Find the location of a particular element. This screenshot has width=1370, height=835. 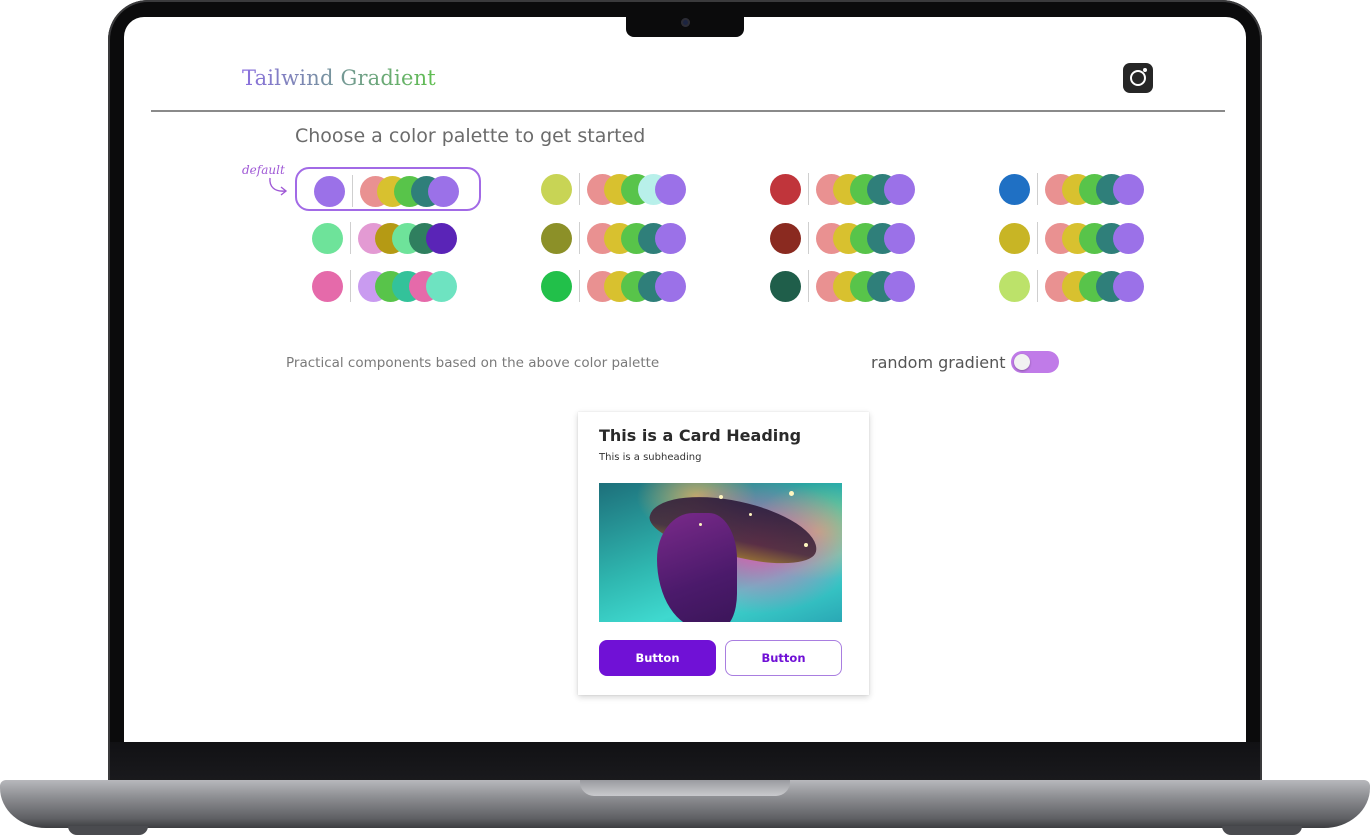

instagram-icon is located at coordinates (1138, 78).